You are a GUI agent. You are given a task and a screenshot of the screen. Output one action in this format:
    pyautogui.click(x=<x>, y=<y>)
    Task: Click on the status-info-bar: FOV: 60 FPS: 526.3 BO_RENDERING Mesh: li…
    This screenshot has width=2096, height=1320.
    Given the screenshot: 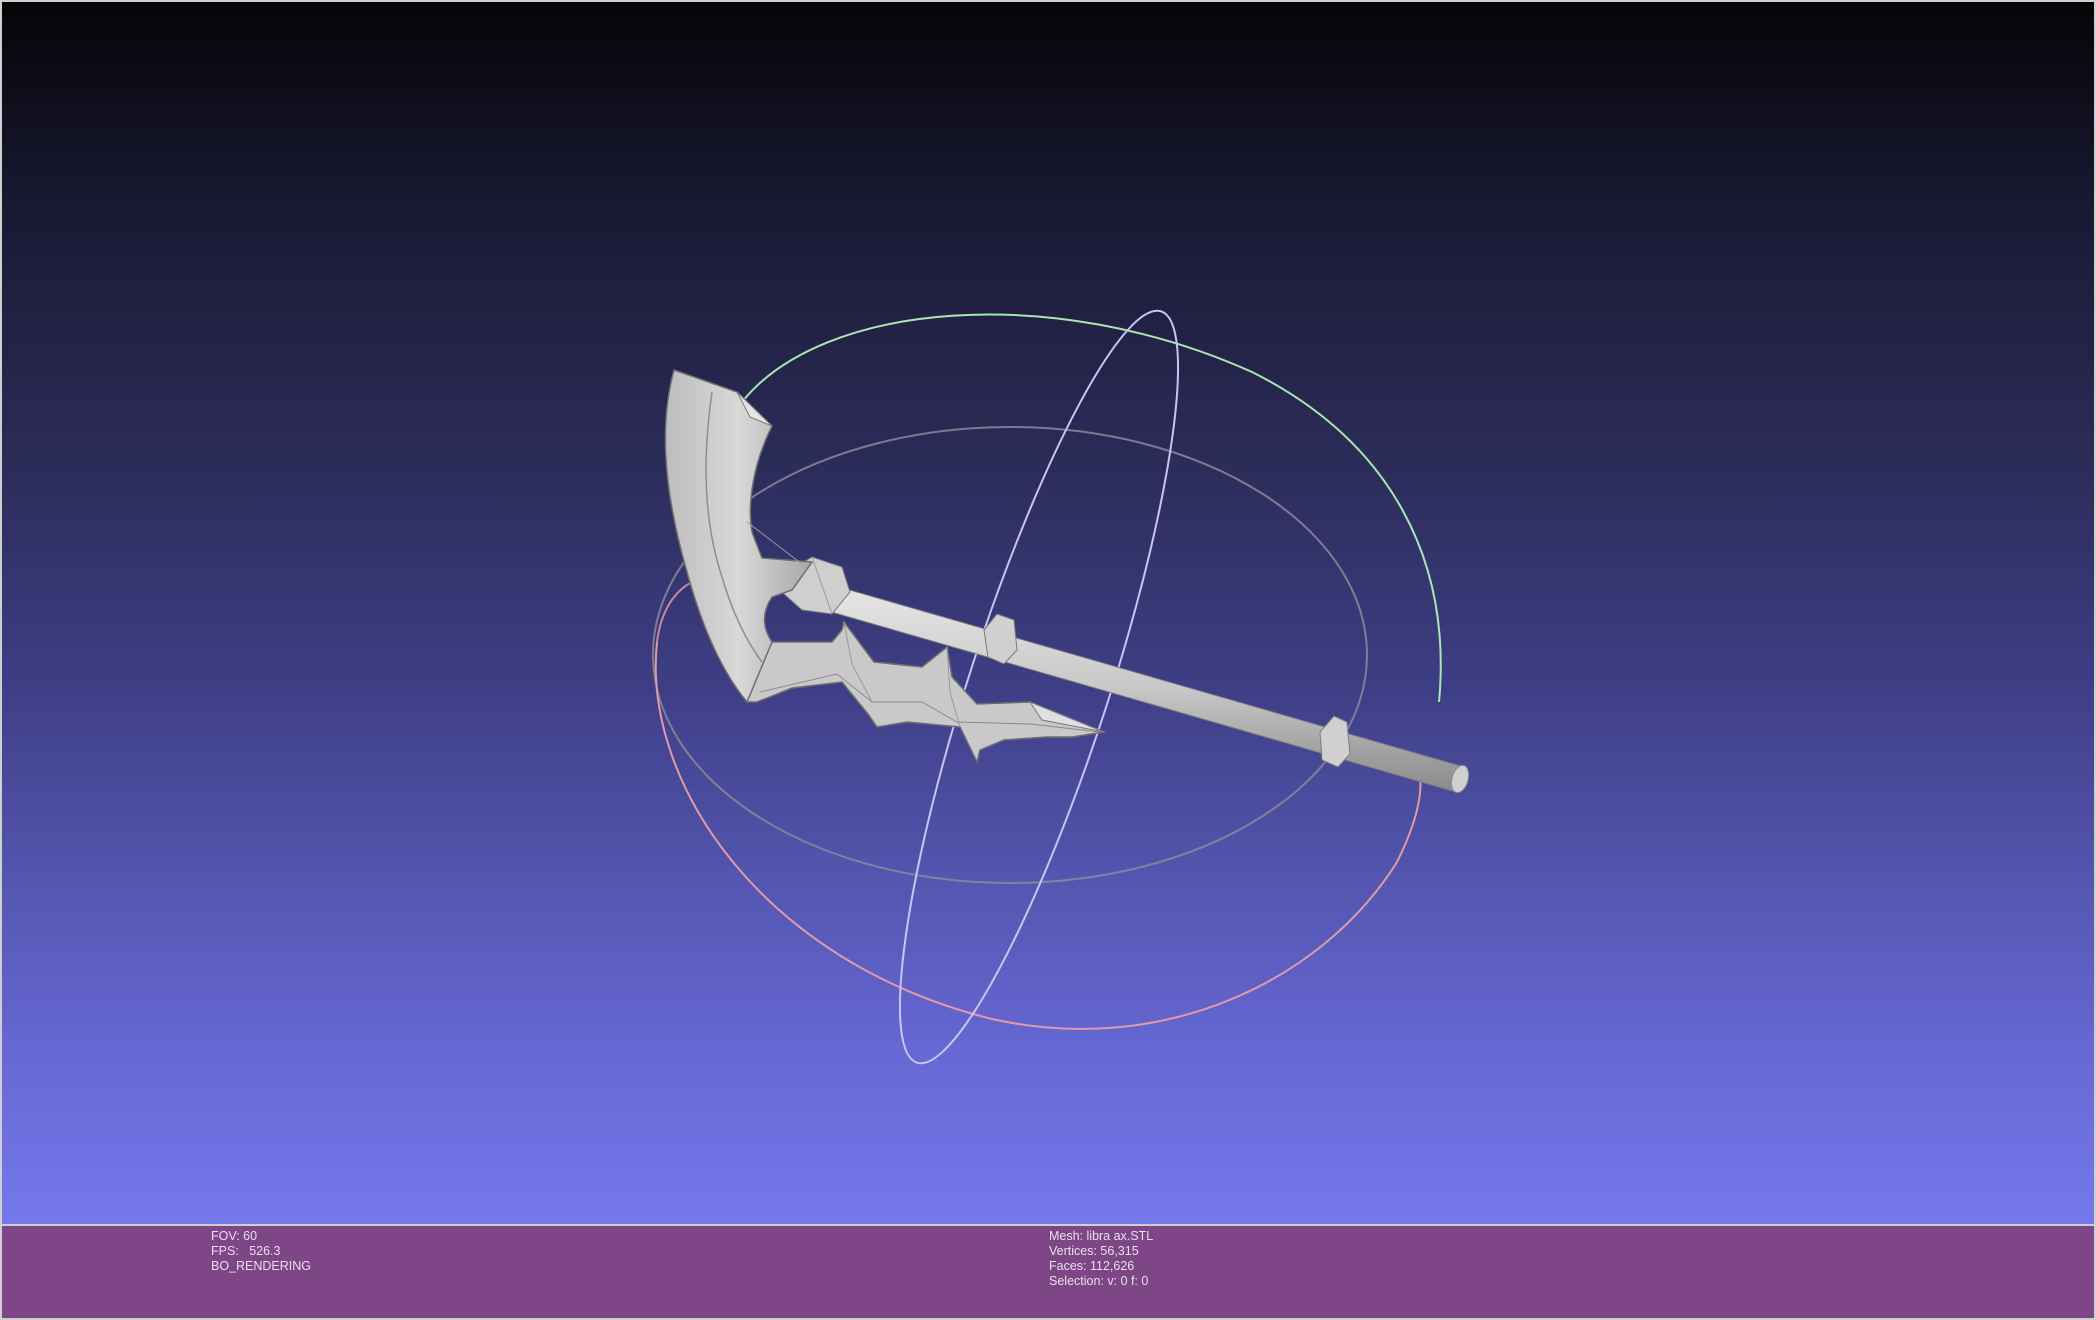 What is the action you would take?
    pyautogui.click(x=1048, y=1273)
    